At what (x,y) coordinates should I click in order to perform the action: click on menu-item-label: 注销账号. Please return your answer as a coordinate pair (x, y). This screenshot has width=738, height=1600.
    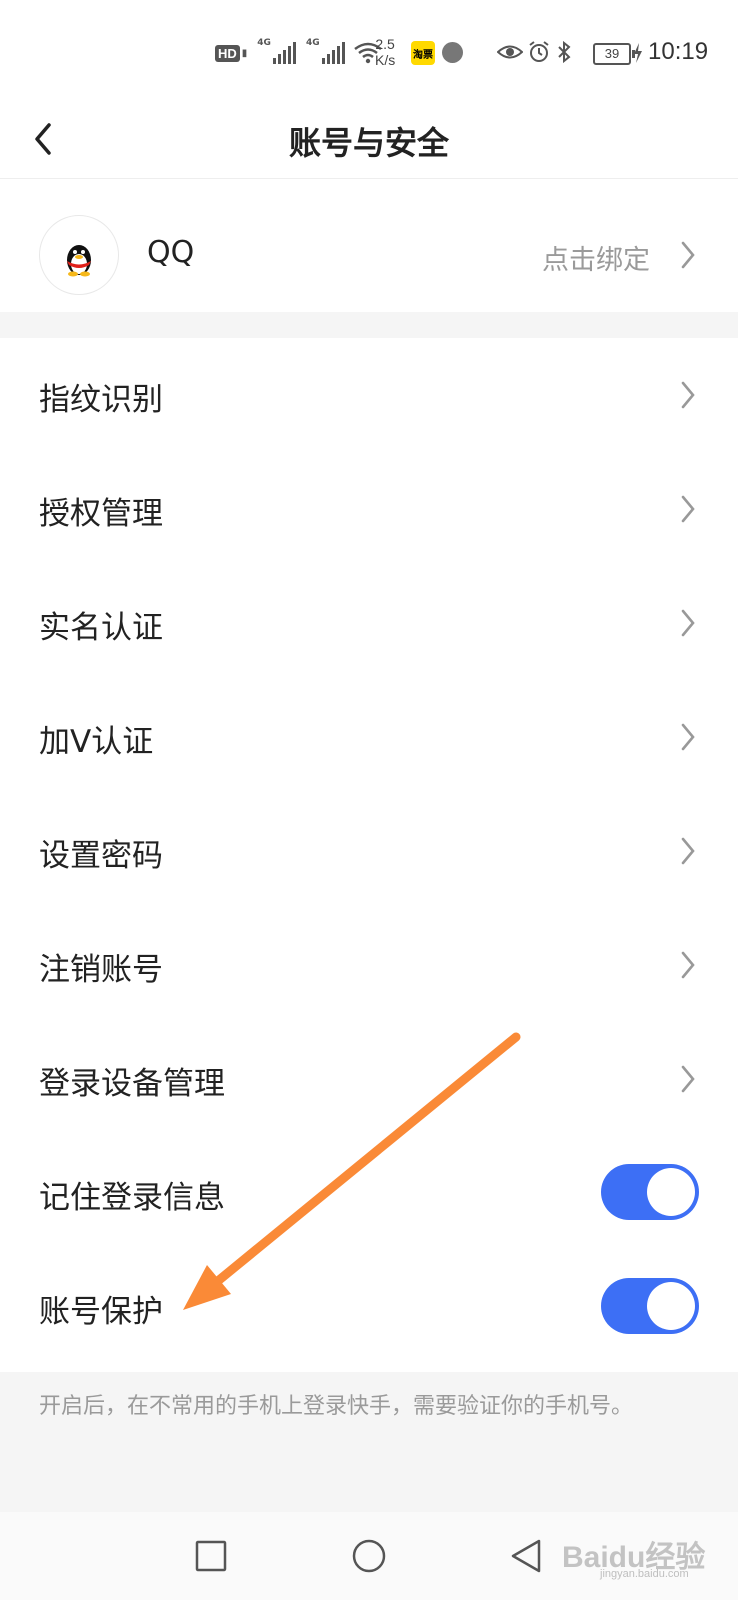
    Looking at the image, I should click on (101, 970).